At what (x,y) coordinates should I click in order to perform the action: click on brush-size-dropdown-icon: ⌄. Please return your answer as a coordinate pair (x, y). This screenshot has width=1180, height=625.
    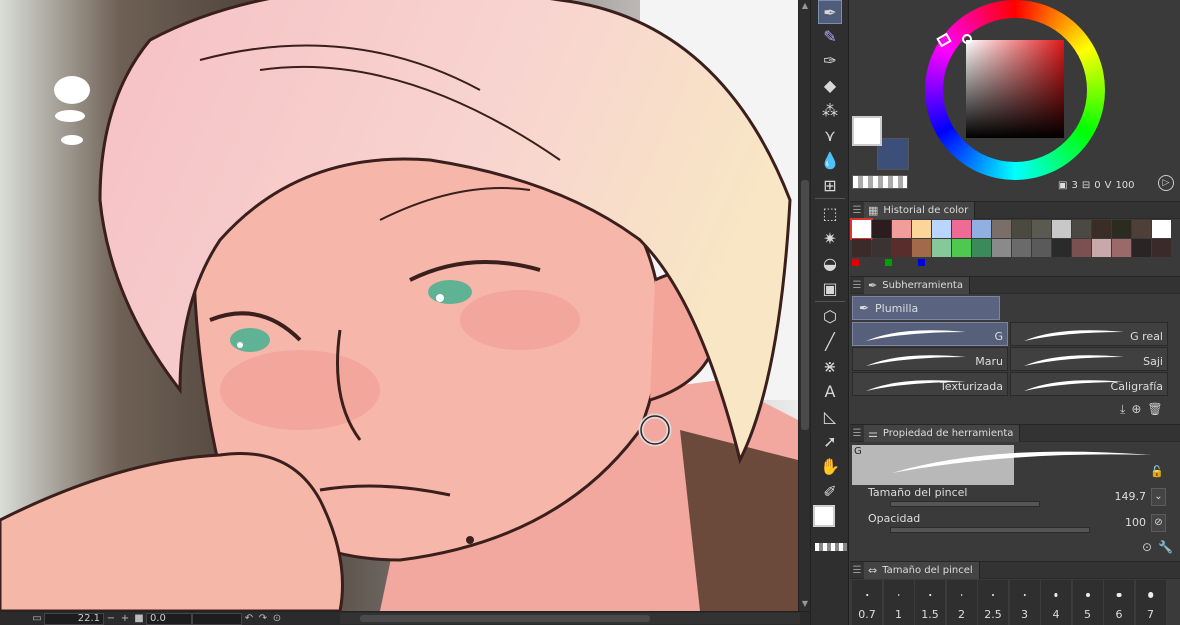
    Looking at the image, I should click on (1158, 497).